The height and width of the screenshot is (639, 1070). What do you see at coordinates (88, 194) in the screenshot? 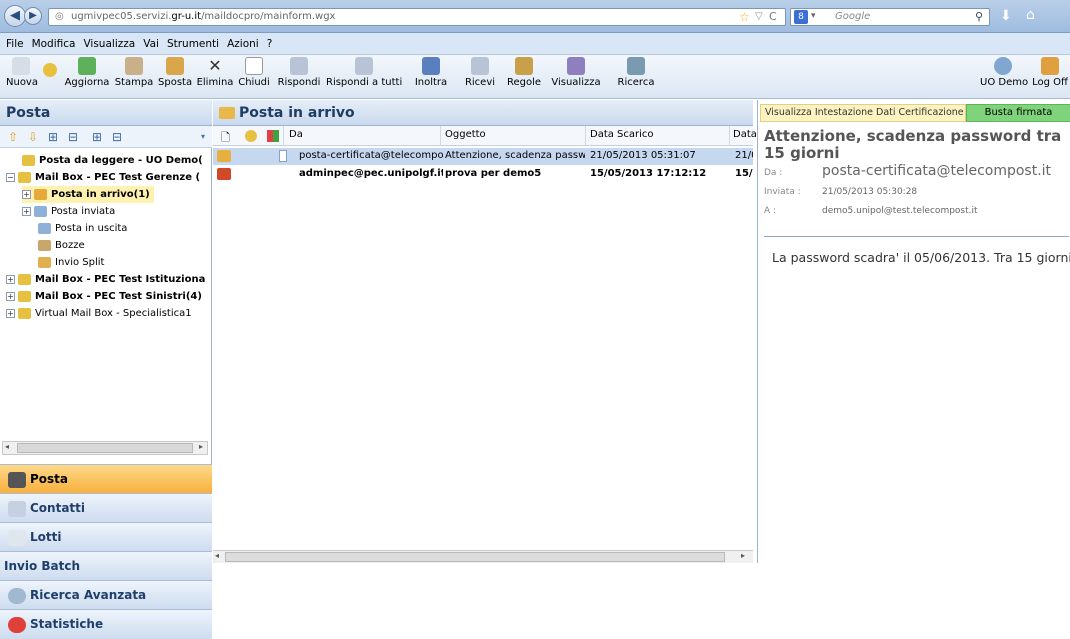
I see `tree-node-selected: + Posta in arrivo(1)` at bounding box center [88, 194].